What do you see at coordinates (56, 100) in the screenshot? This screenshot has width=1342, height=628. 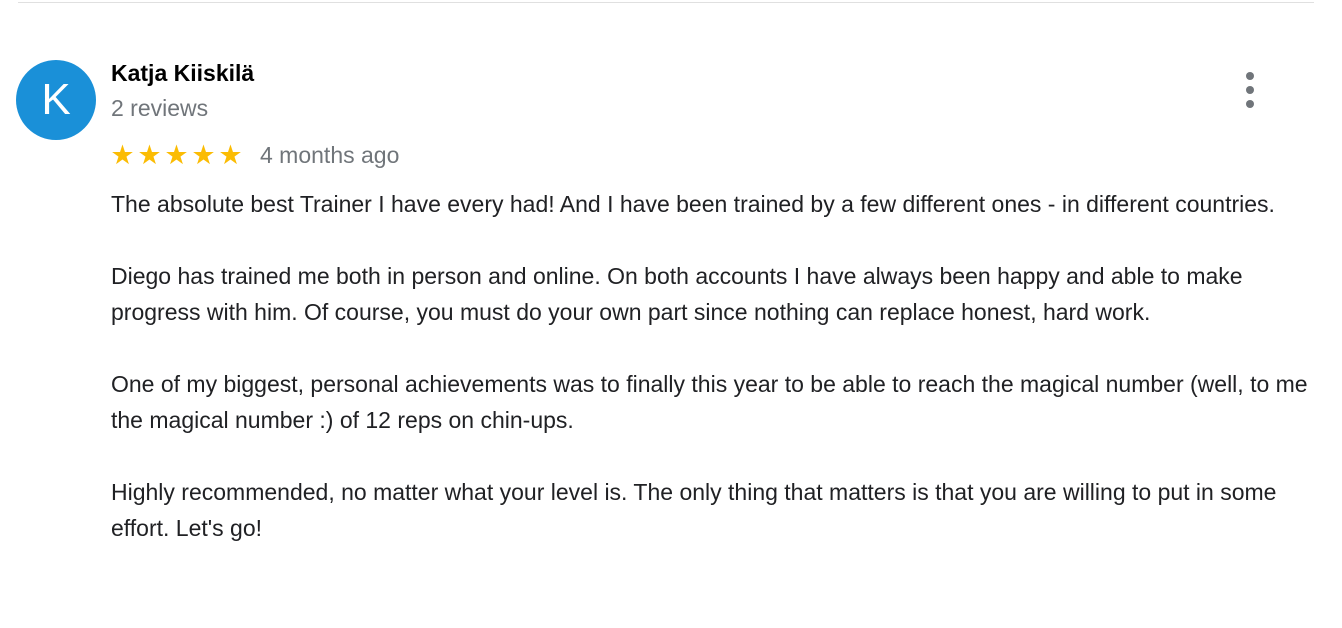 I see `avatar: K` at bounding box center [56, 100].